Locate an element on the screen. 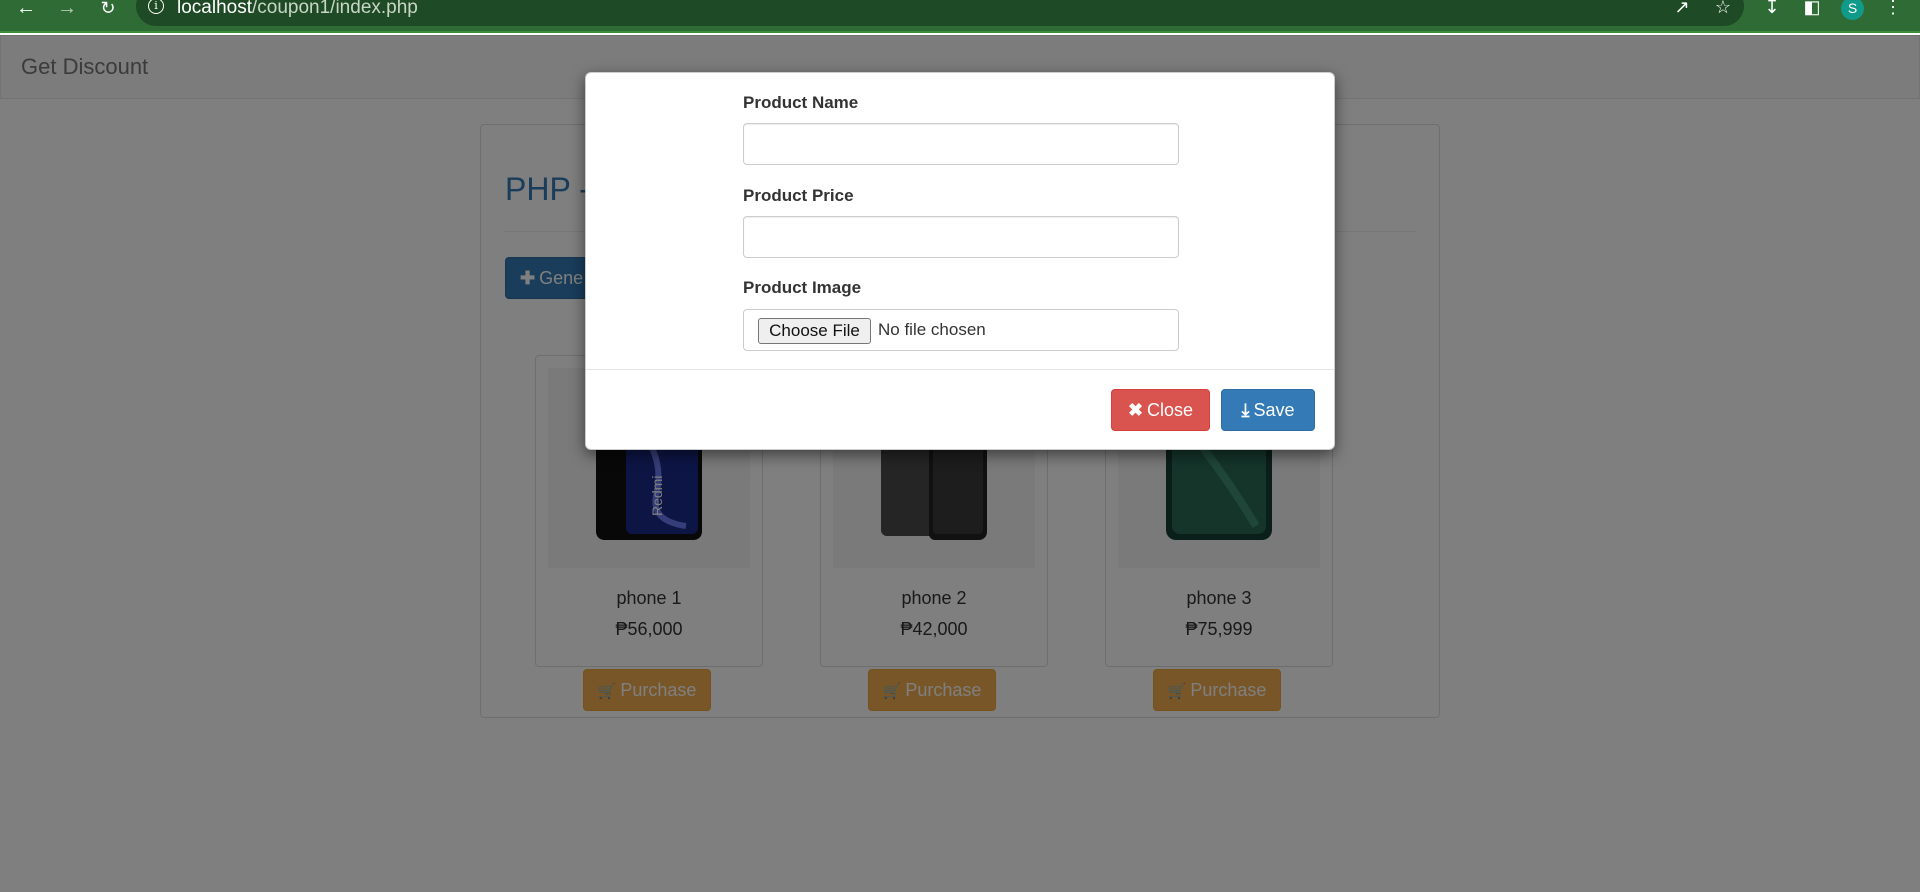 The image size is (1920, 892). url-host: localhost is located at coordinates (214, 9).